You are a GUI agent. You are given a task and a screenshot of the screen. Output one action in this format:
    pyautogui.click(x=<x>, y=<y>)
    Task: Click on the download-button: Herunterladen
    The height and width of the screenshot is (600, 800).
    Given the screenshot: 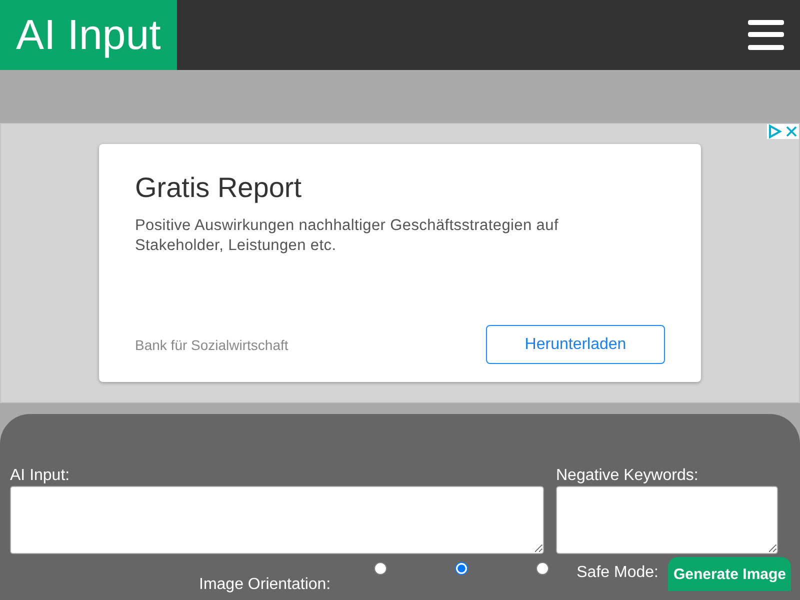 What is the action you would take?
    pyautogui.click(x=575, y=344)
    